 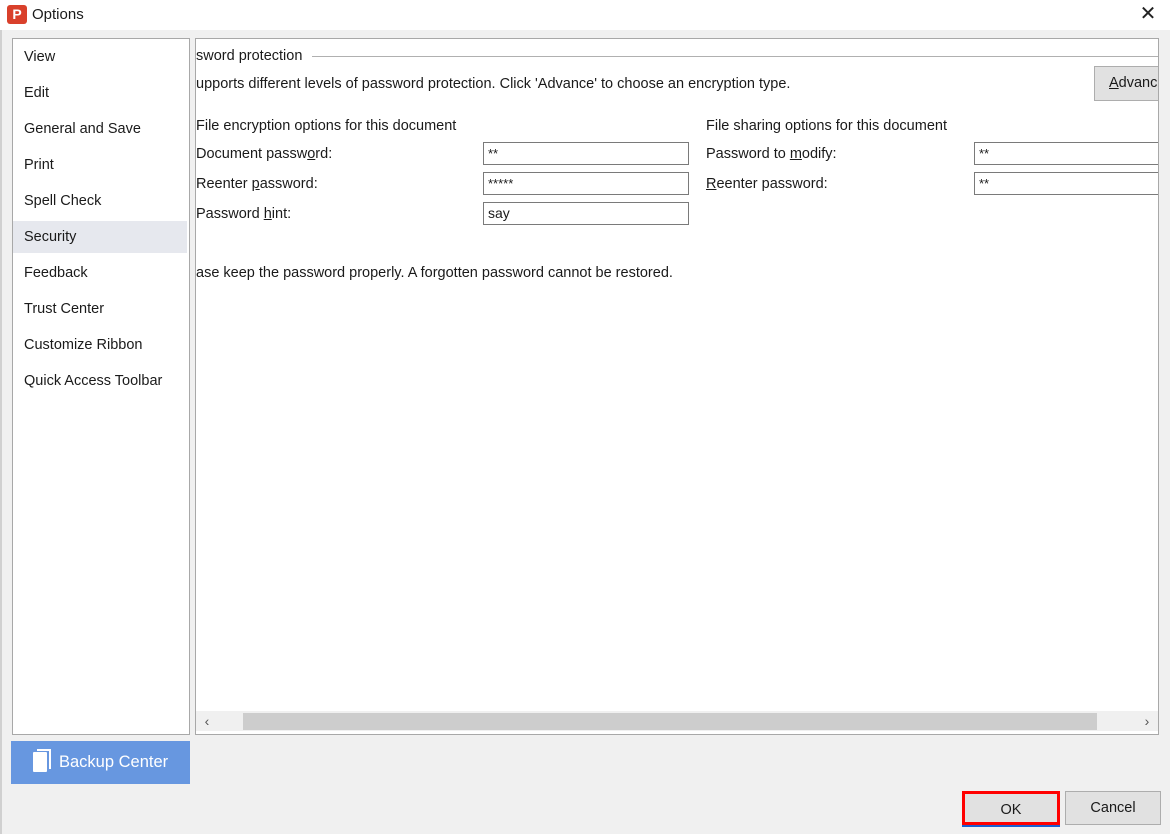 What do you see at coordinates (42, 760) in the screenshot?
I see `backup-icon` at bounding box center [42, 760].